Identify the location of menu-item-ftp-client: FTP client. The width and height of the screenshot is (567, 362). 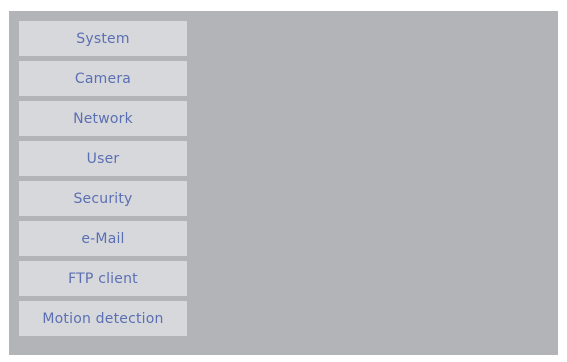
(103, 278).